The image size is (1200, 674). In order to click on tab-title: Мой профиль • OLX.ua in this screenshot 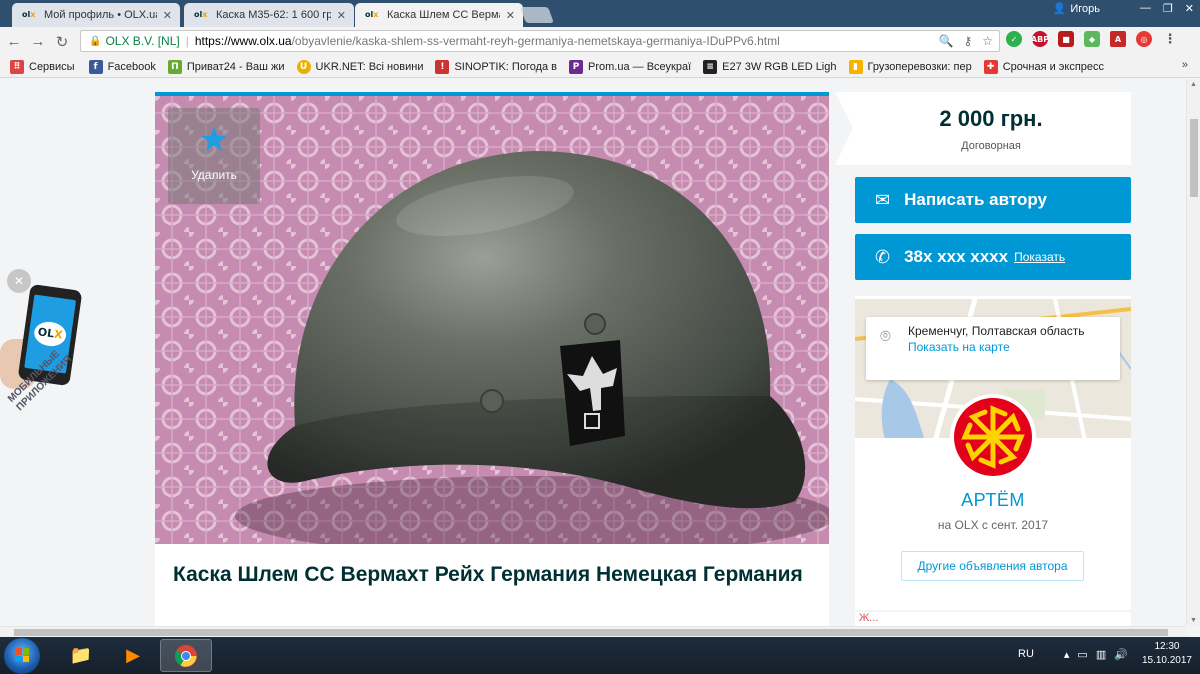, I will do `click(100, 15)`.